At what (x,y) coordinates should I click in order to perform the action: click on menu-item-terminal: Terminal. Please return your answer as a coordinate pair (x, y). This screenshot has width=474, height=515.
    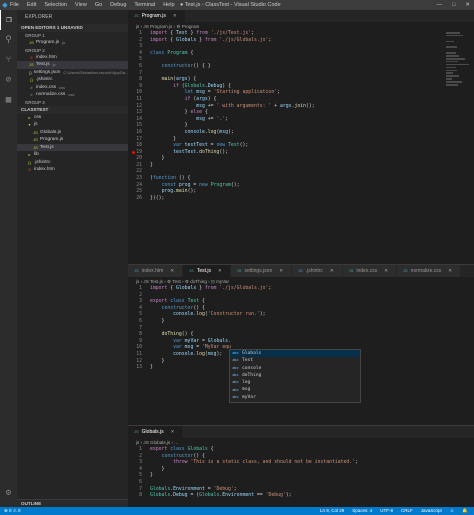
    Looking at the image, I should click on (144, 5).